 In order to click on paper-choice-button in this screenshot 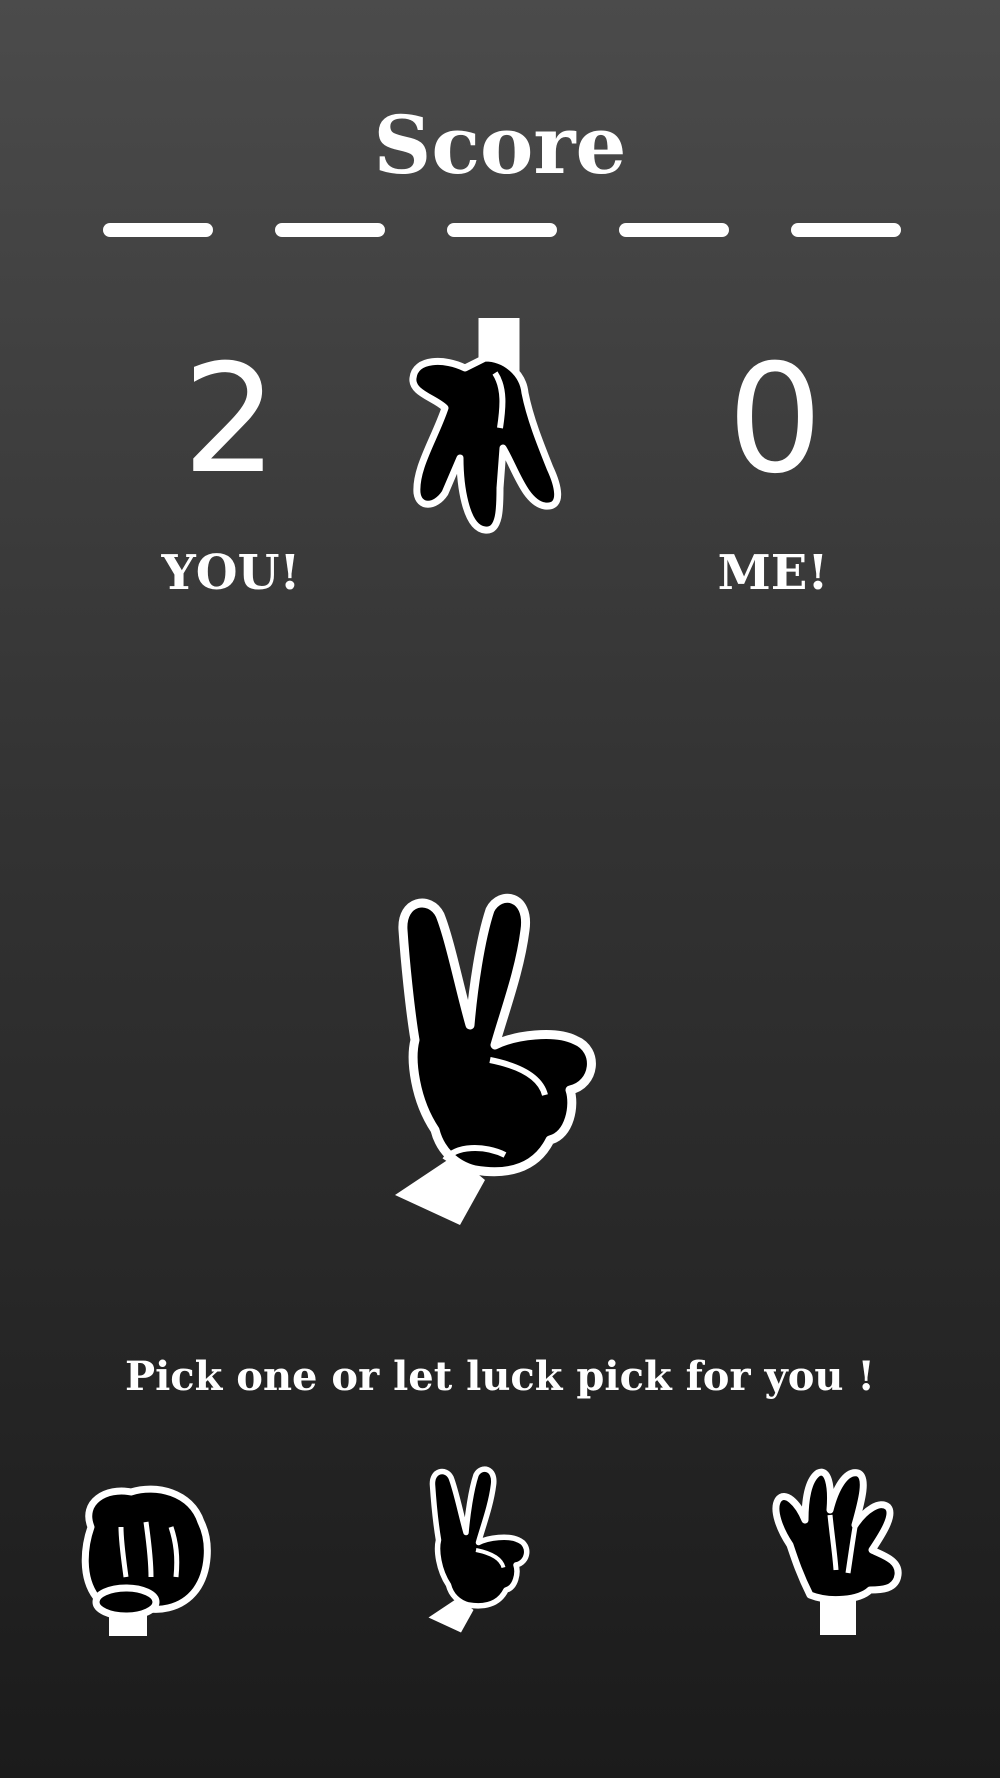, I will do `click(840, 1552)`.